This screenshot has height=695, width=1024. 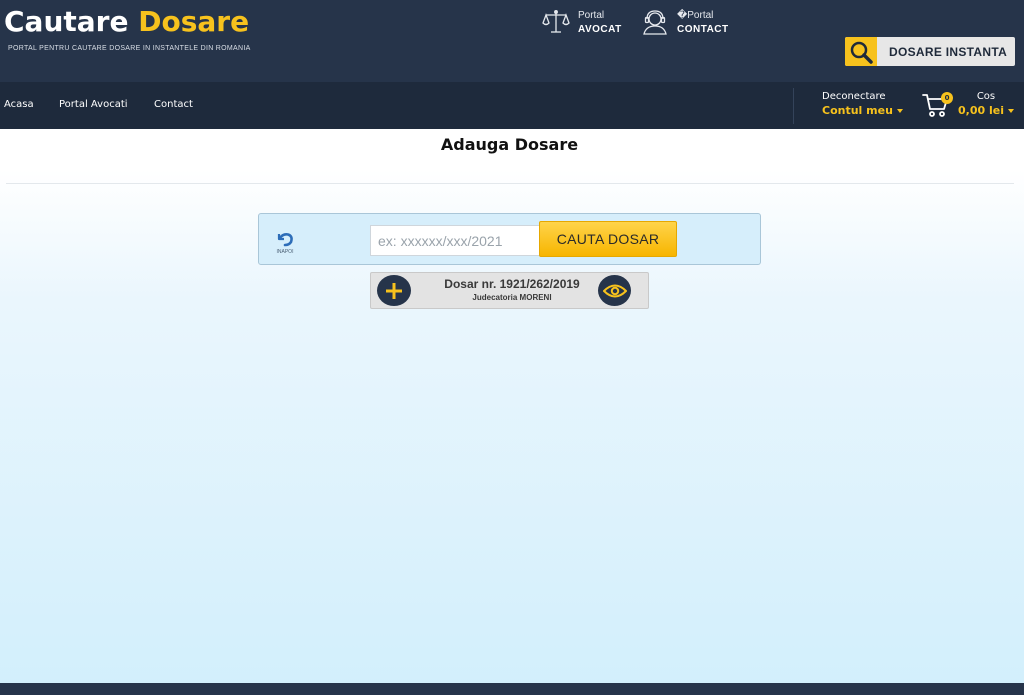 I want to click on cart-menu: Cos 0,00 lei, so click(x=986, y=104).